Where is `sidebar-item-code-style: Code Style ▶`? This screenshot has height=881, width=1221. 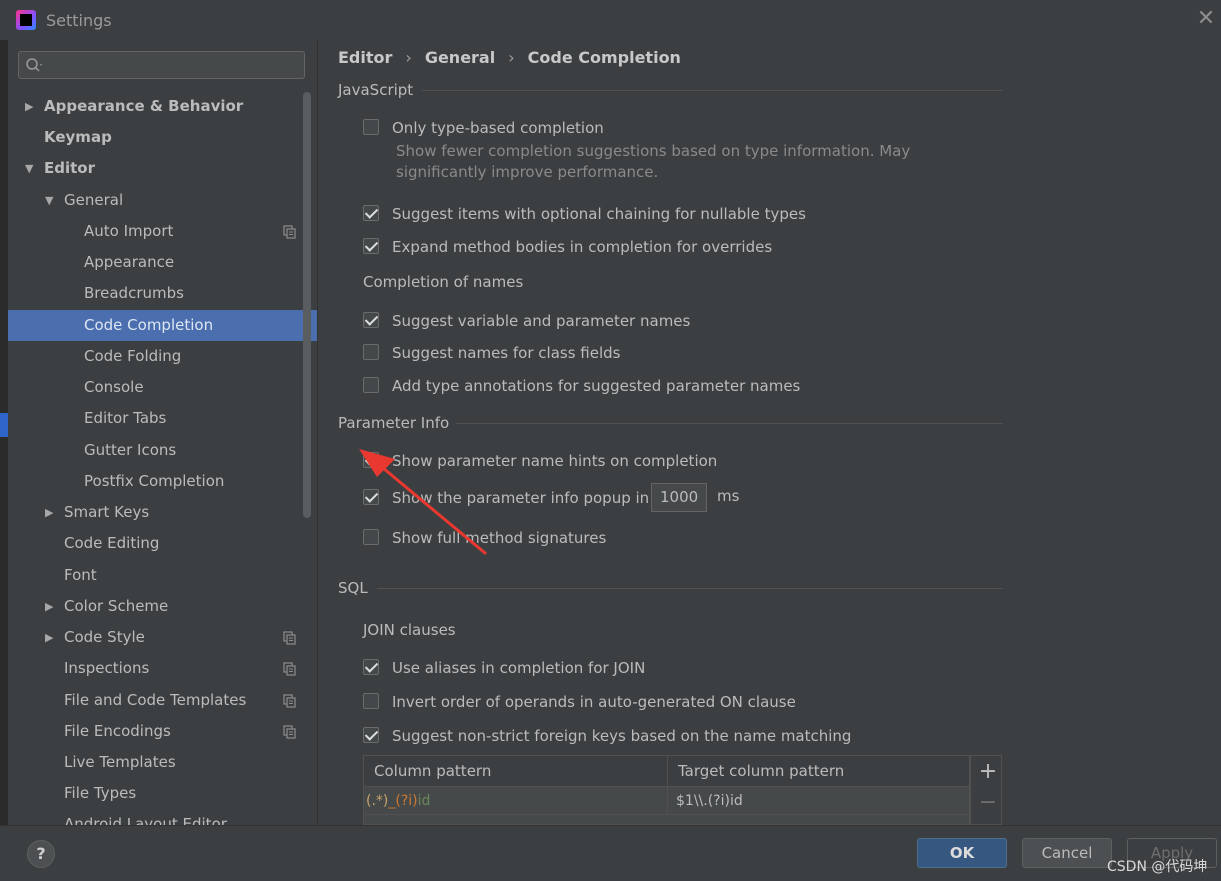
sidebar-item-code-style: Code Style ▶ is located at coordinates (155, 637).